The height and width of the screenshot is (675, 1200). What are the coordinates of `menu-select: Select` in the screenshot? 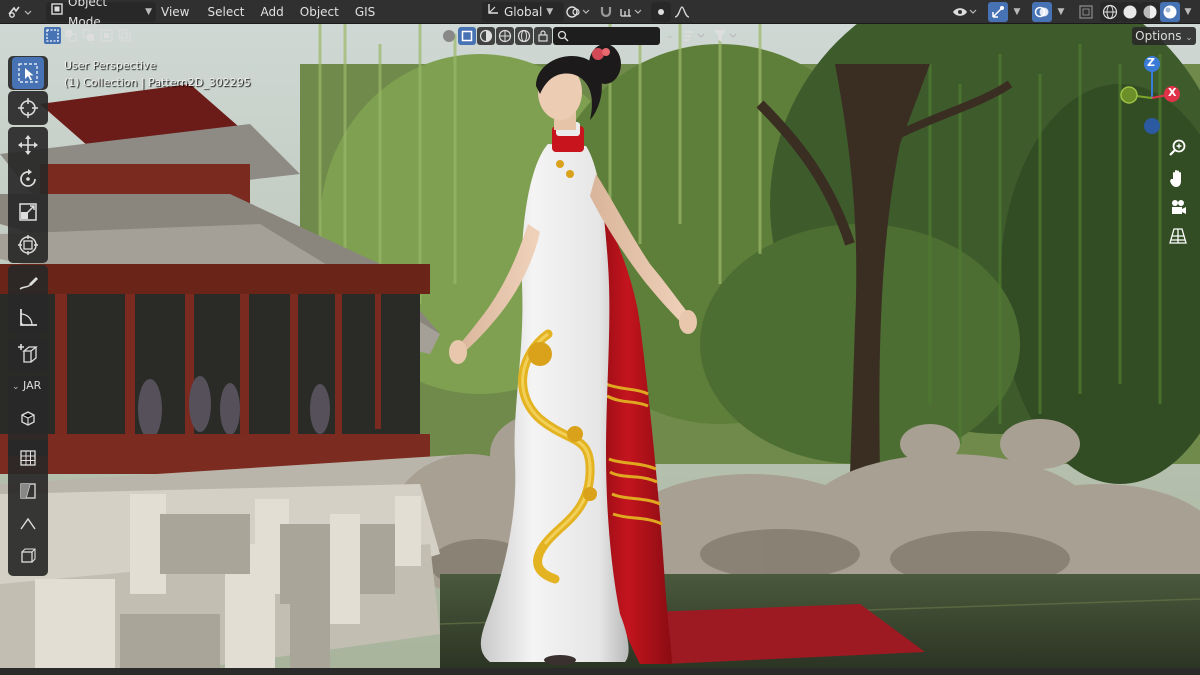 It's located at (225, 12).